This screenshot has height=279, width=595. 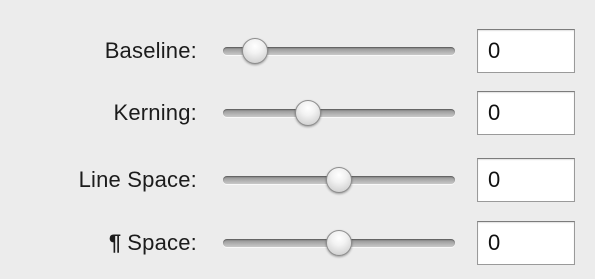 I want to click on baseline-slider-thumb, so click(x=254, y=51).